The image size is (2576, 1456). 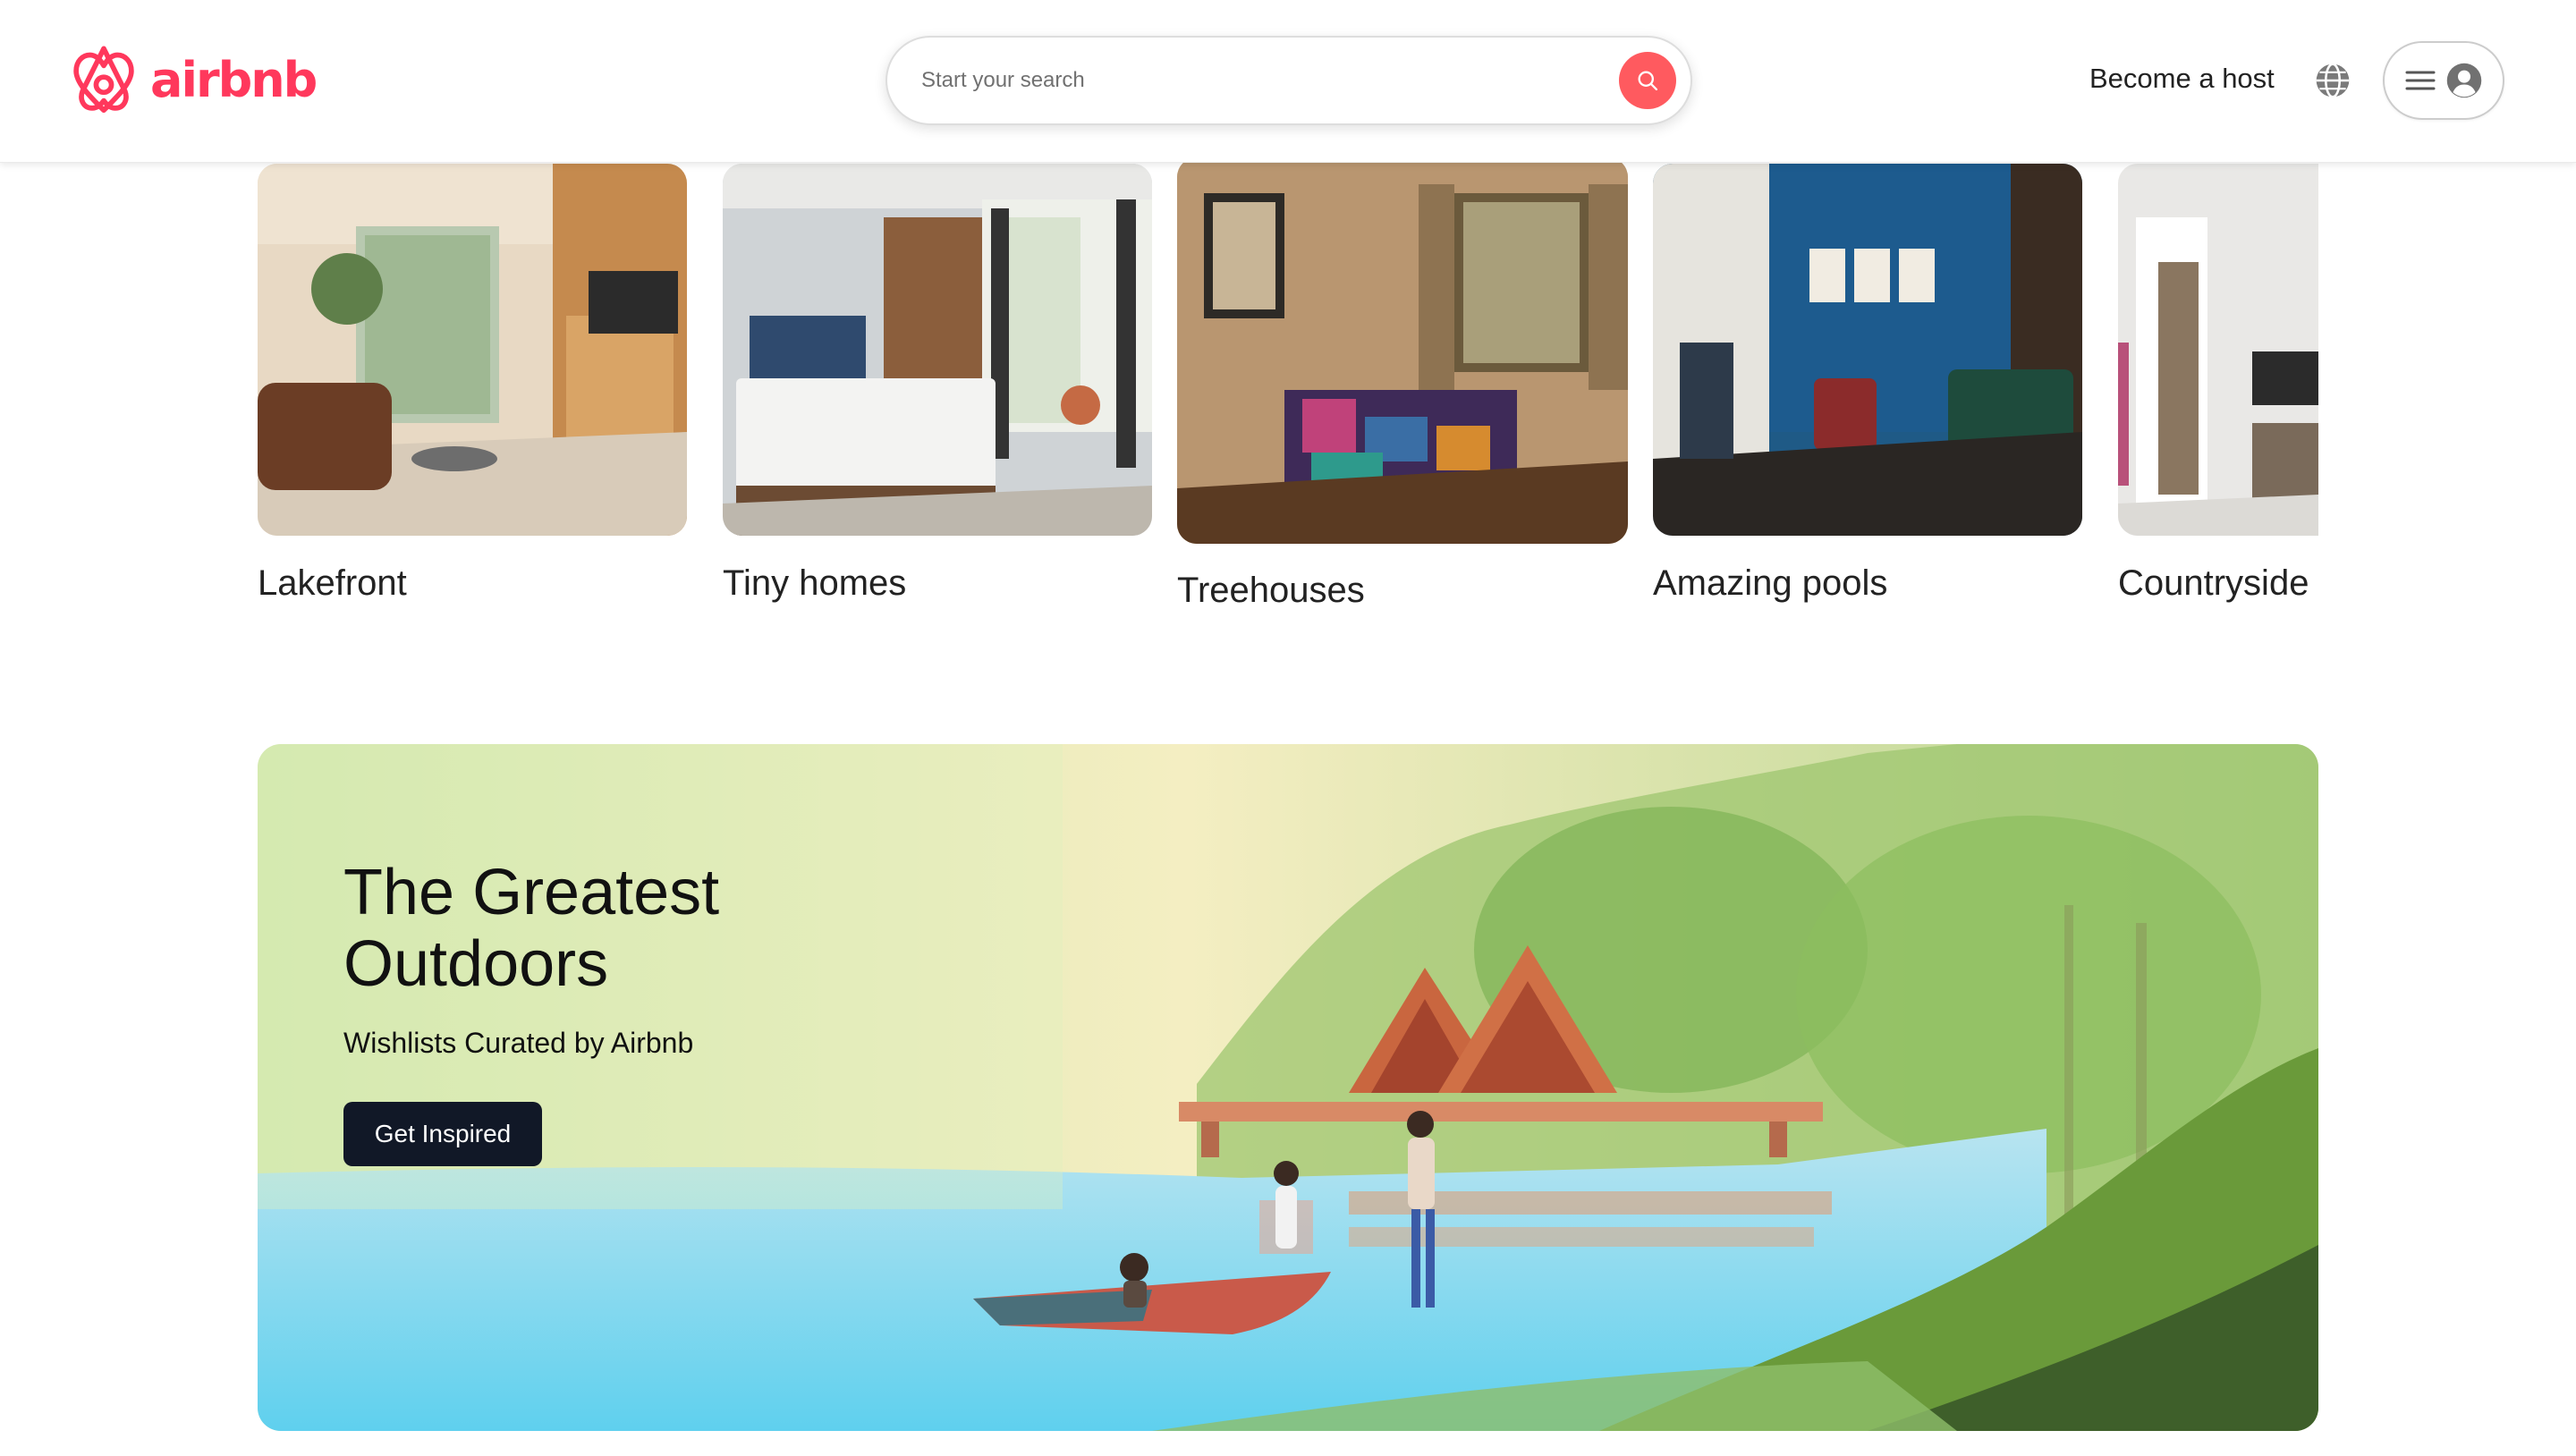 I want to click on category-card-countryside: Countryside, so click(x=2218, y=387).